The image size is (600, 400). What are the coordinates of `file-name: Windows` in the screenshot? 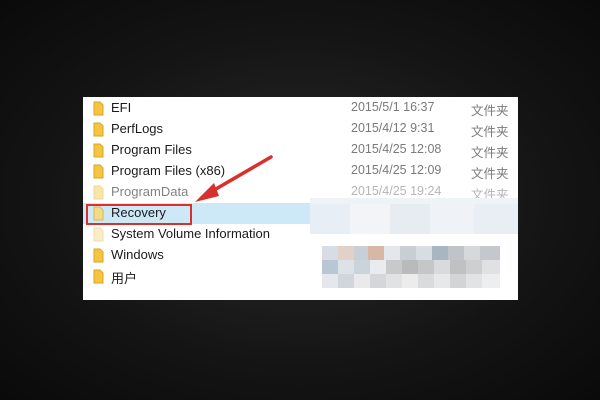 It's located at (137, 254).